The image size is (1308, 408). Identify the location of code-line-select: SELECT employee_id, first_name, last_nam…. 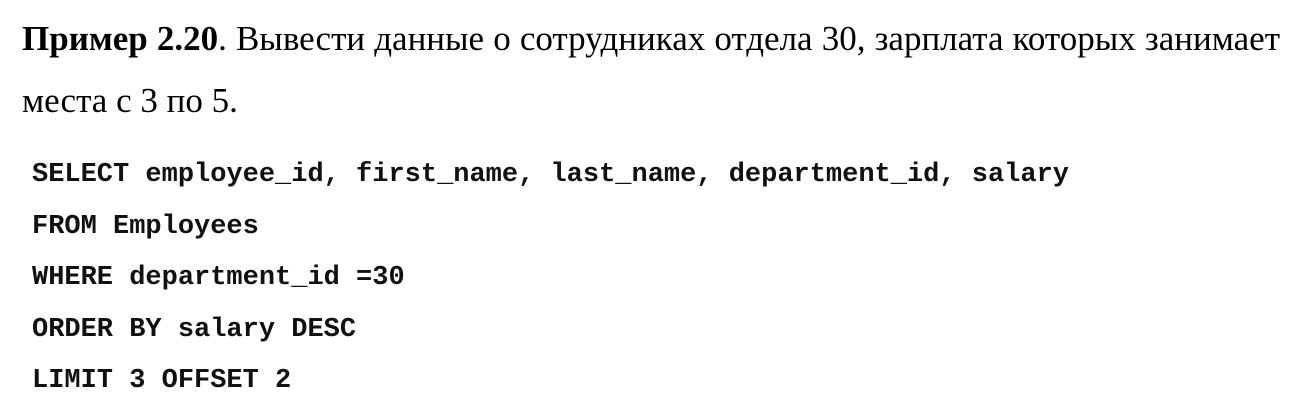
(550, 175).